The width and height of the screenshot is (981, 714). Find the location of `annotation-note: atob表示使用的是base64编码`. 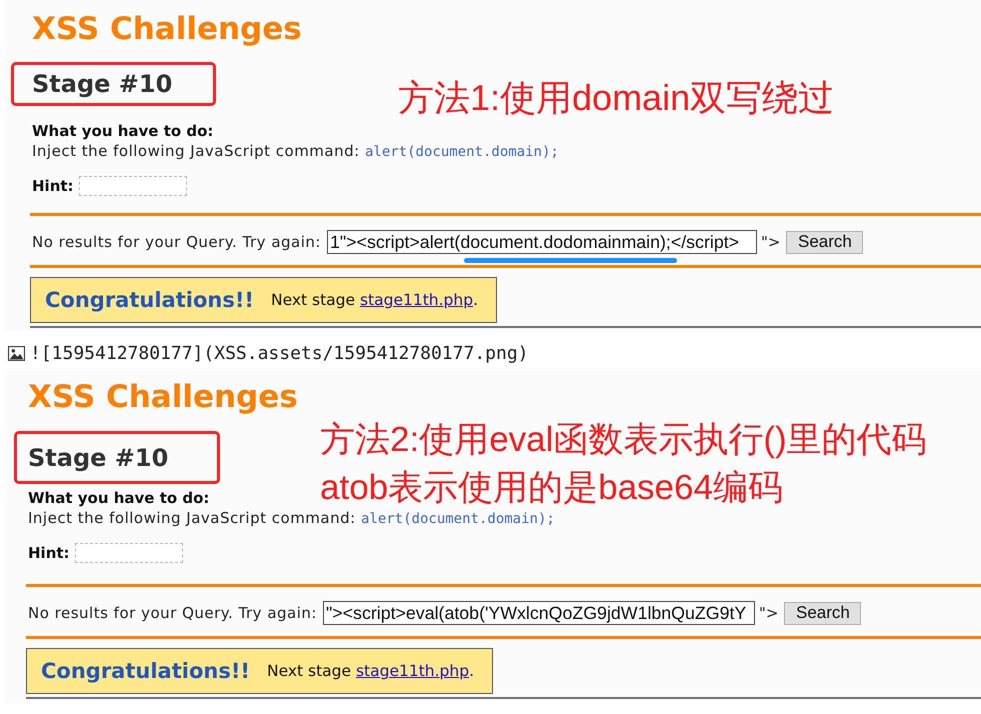

annotation-note: atob表示使用的是base64编码 is located at coordinates (552, 488).